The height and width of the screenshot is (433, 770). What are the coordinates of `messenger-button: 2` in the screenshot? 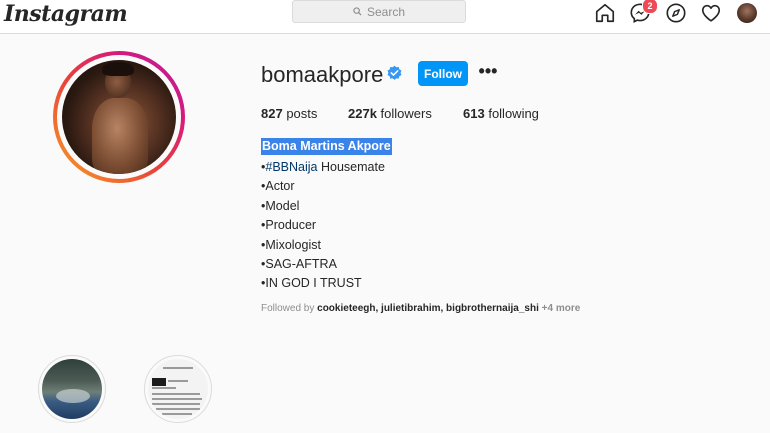 It's located at (643, 12).